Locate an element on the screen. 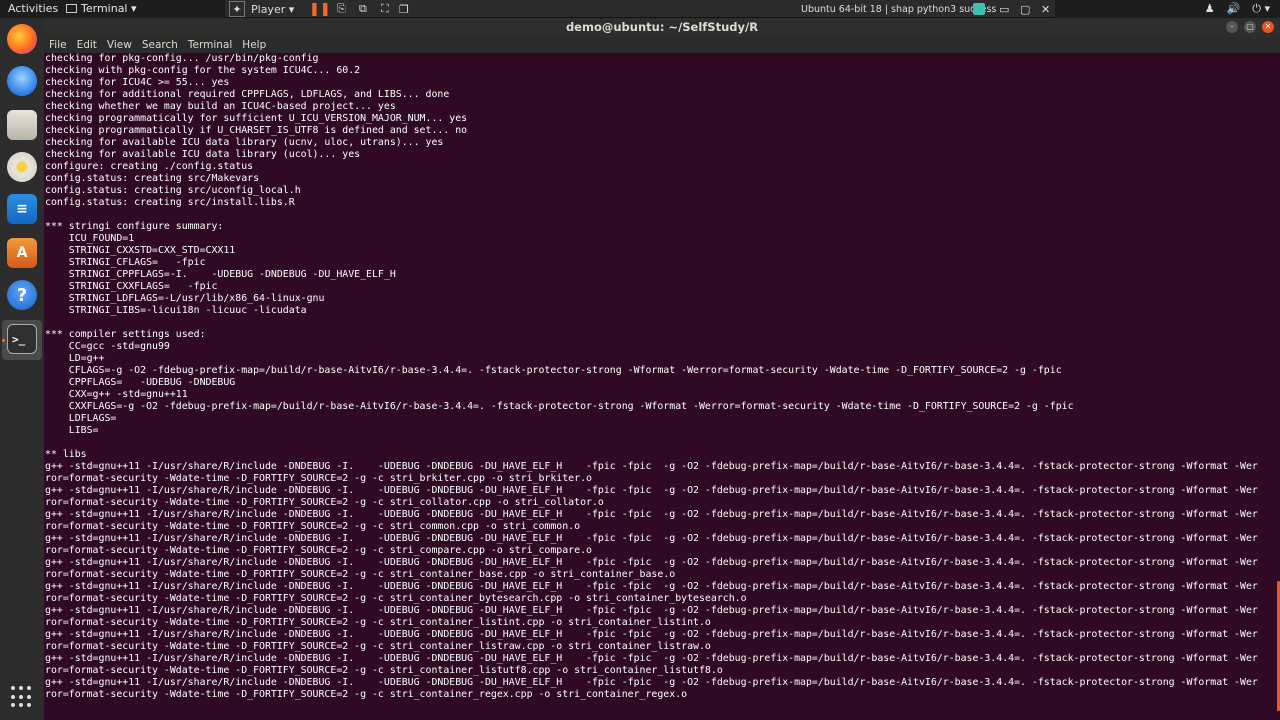  software-center-icon: A is located at coordinates (22, 253).